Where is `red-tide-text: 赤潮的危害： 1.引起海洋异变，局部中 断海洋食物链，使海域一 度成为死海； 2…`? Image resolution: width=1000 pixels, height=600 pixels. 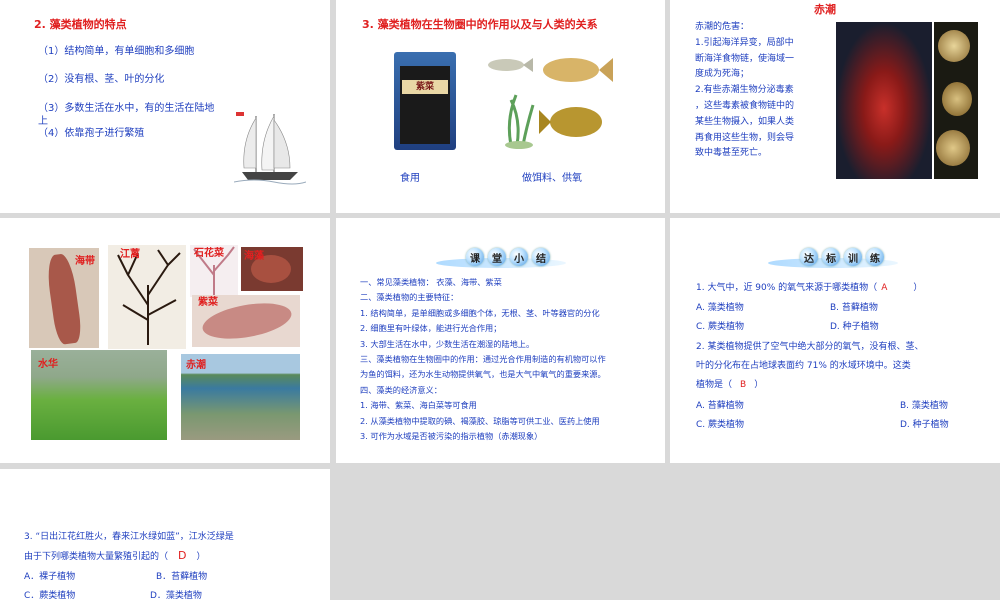 red-tide-text: 赤潮的危害： 1.引起海洋异变，局部中 断海洋食物链，使海域一 度成为死海； 2… is located at coordinates (744, 91).